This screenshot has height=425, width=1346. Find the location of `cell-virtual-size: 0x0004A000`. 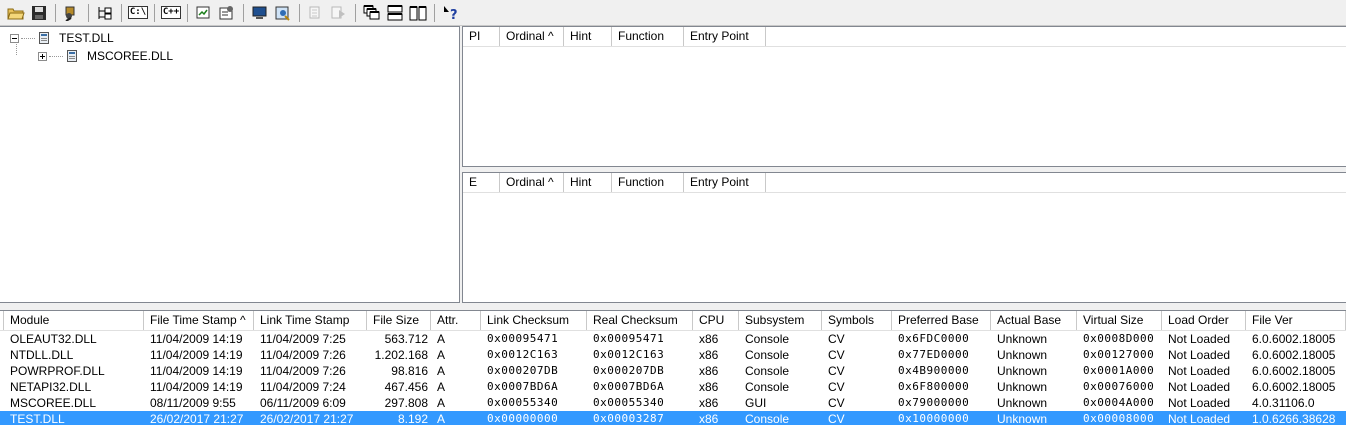

cell-virtual-size: 0x0004A000 is located at coordinates (1119, 402).